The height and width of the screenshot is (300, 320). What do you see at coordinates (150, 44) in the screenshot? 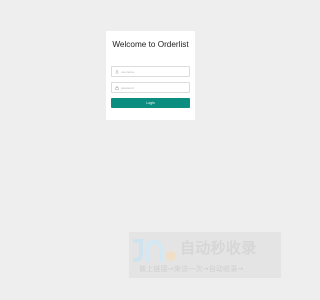
I see `page-title: Welcome to Orderlist` at bounding box center [150, 44].